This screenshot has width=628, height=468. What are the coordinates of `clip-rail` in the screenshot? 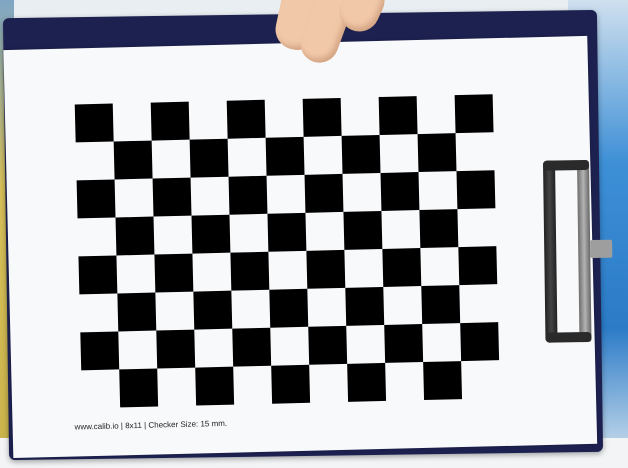 It's located at (550, 251).